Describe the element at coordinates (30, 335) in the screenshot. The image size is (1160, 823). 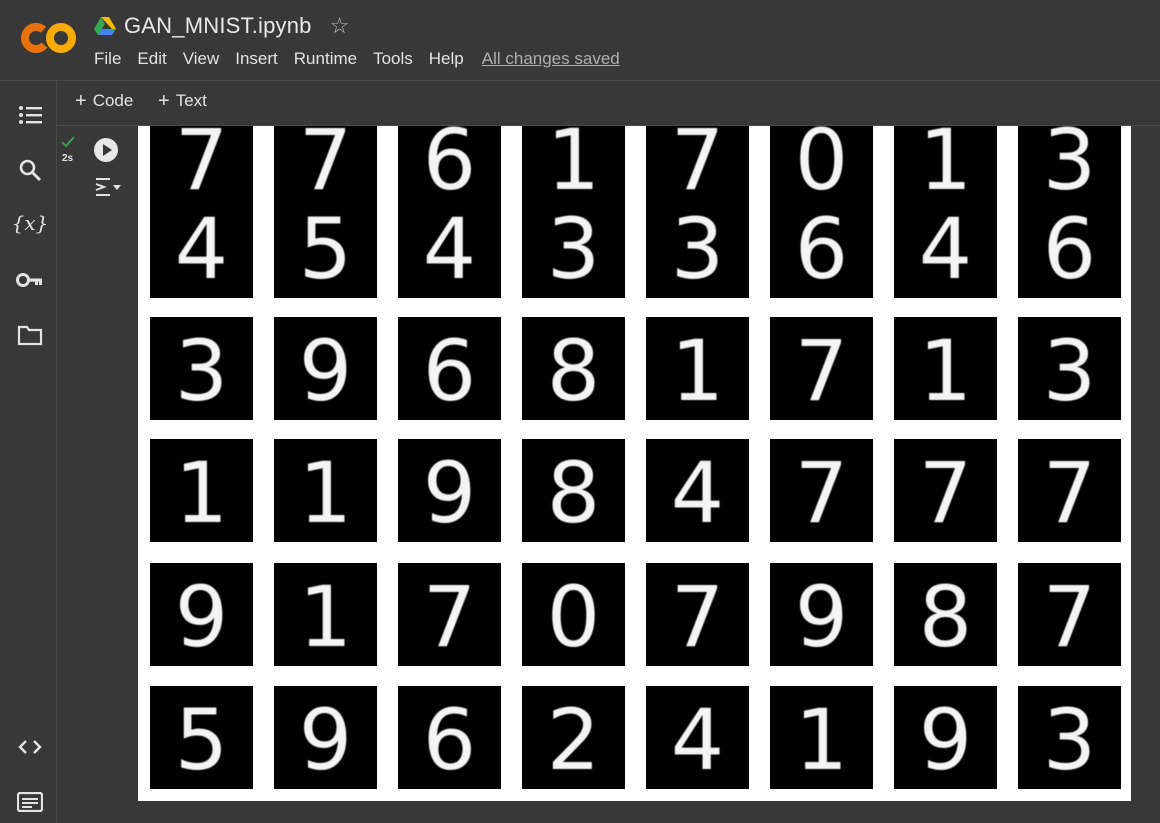
I see `files-folder-icon` at that location.